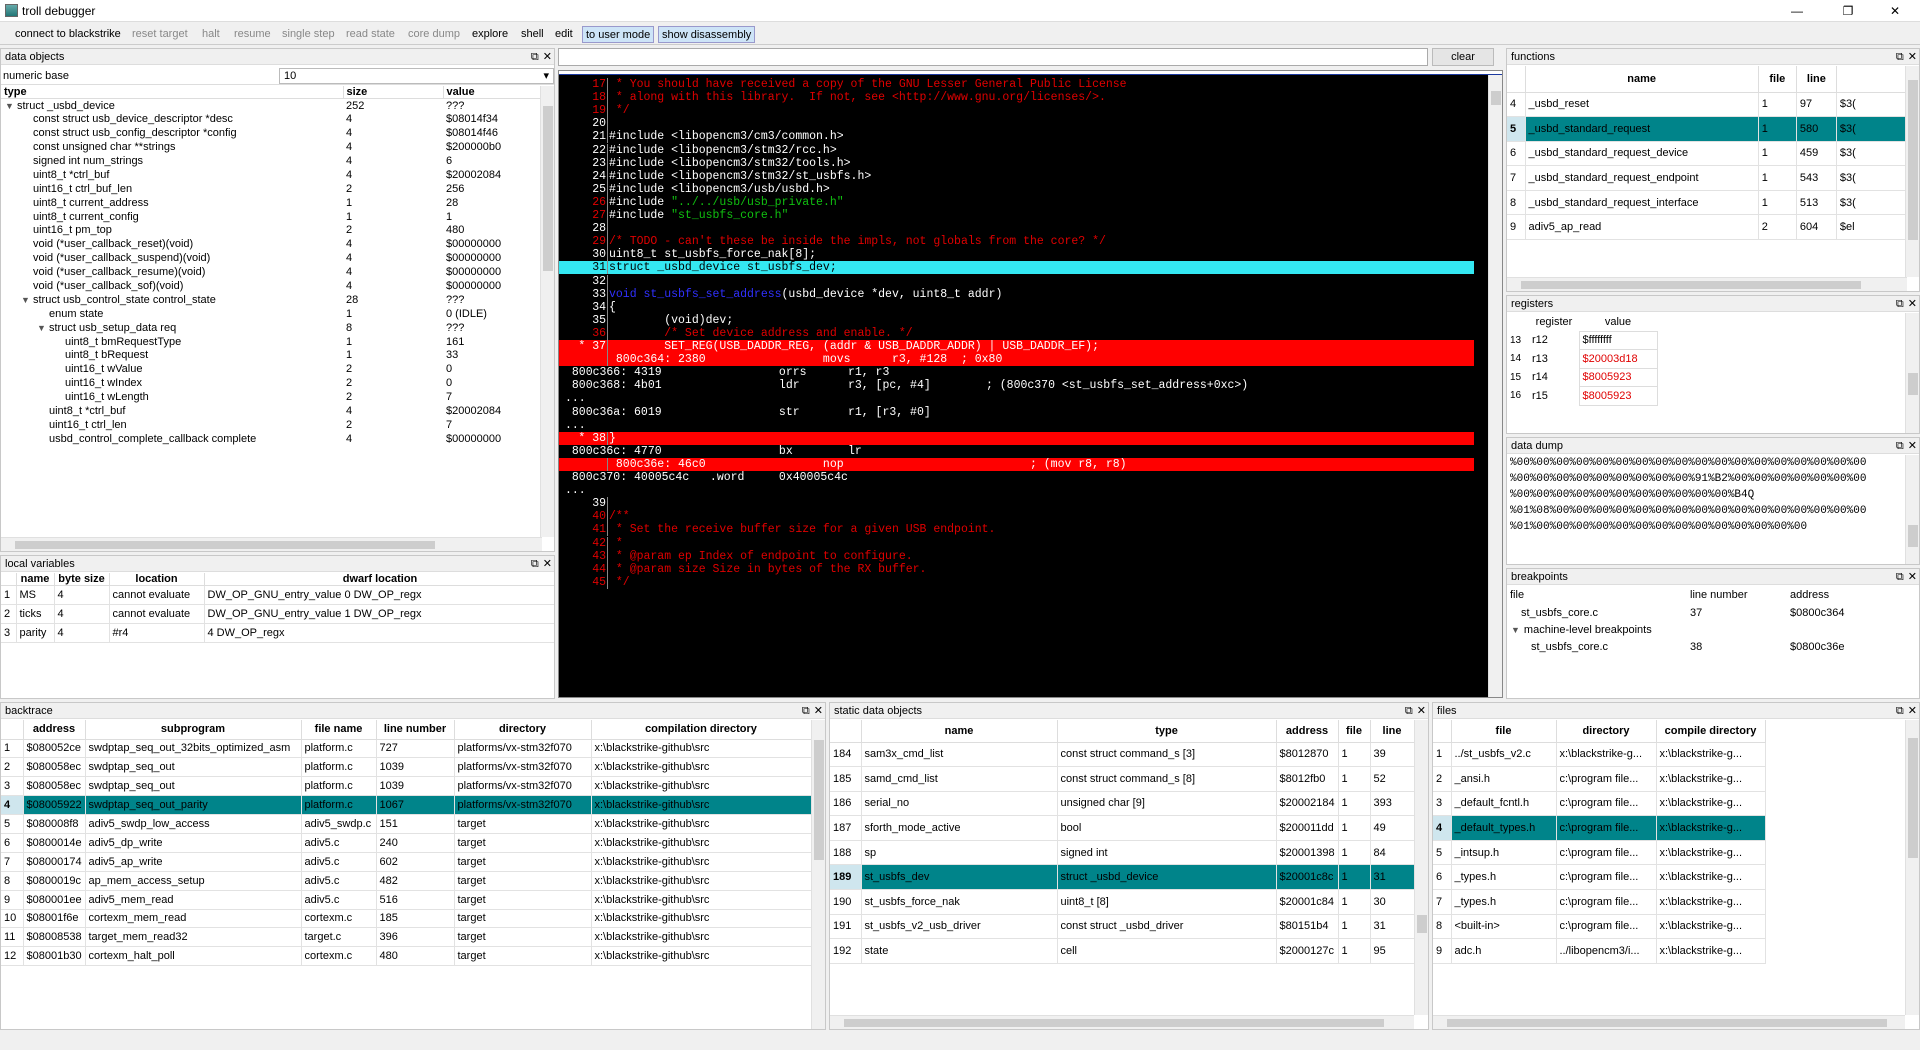 Image resolution: width=1920 pixels, height=1050 pixels. Describe the element at coordinates (1016, 582) in the screenshot. I see `source-line: 45 */` at that location.